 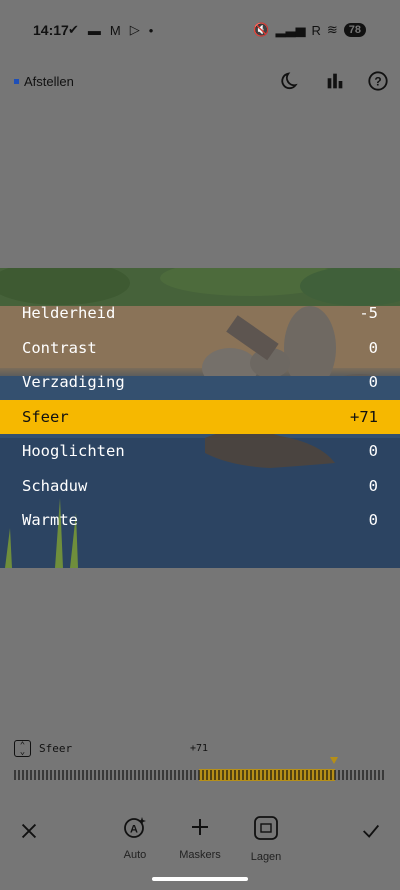 What do you see at coordinates (73, 382) in the screenshot?
I see `adjustment-label: Verzadiging` at bounding box center [73, 382].